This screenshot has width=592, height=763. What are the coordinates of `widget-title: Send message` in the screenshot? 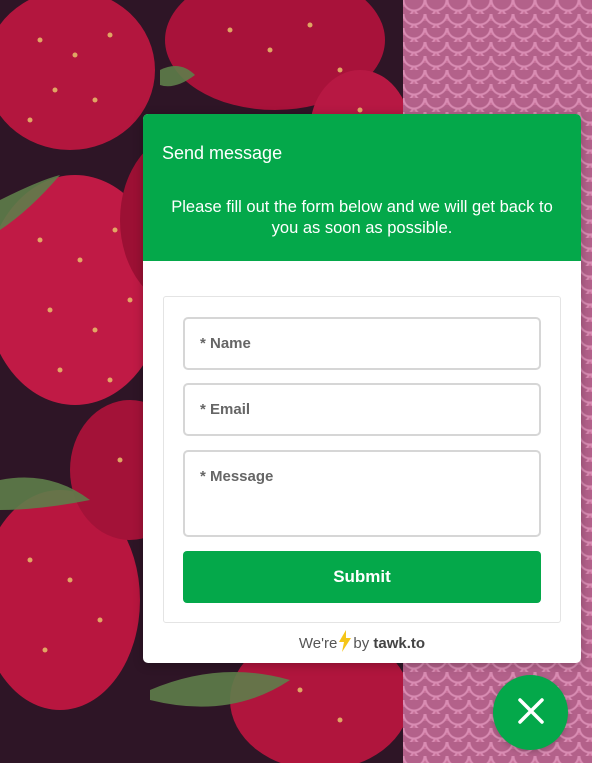 It's located at (222, 153).